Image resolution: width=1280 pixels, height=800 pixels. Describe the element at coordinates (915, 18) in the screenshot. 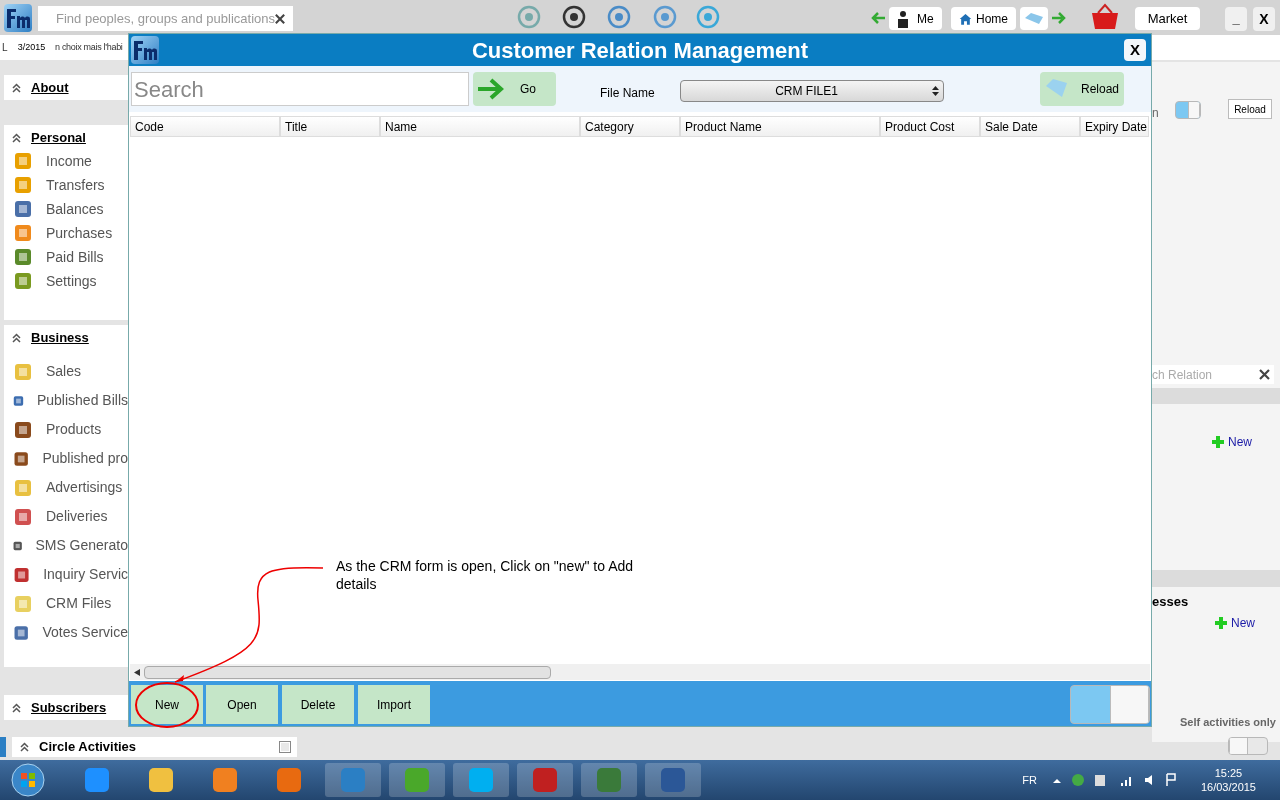

I see `me-button: Me` at that location.